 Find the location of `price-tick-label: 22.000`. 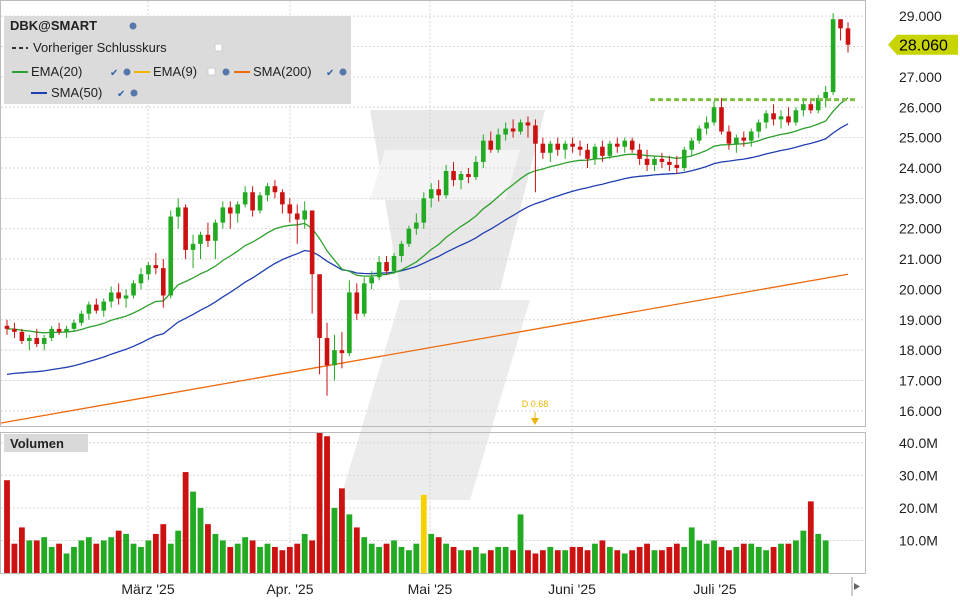

price-tick-label: 22.000 is located at coordinates (920, 229).